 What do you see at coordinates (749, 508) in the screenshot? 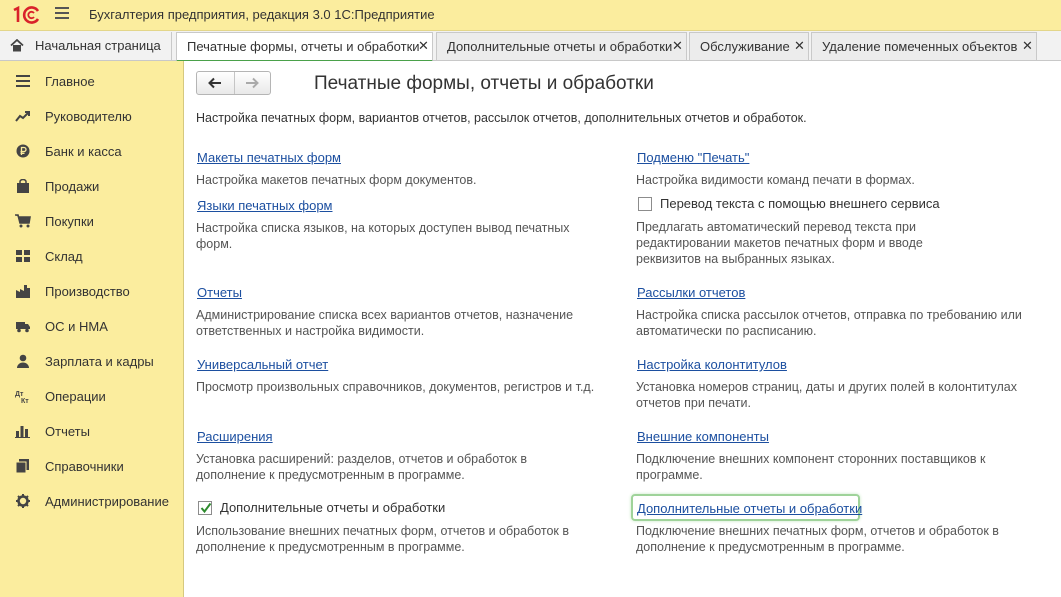
I see `additional-reports-link: Дополнительные отчеты и обработки` at bounding box center [749, 508].